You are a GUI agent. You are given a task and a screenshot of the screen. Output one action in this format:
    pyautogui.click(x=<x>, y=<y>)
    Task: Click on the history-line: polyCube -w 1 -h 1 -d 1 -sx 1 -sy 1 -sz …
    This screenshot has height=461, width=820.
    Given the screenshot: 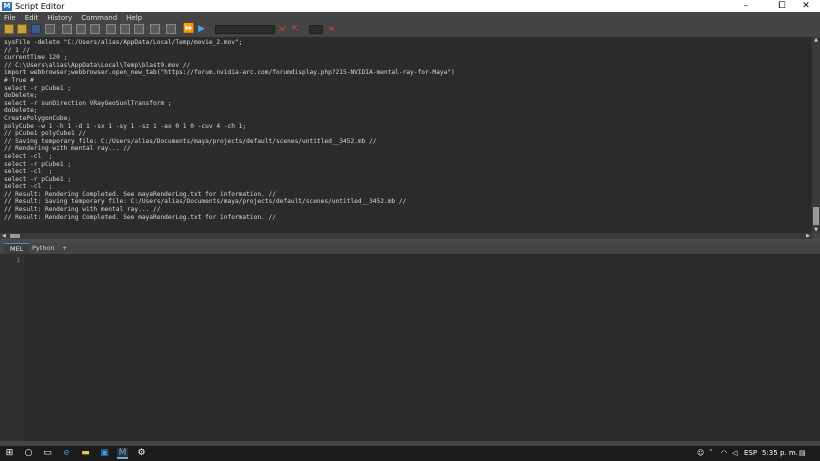 What is the action you would take?
    pyautogui.click(x=125, y=126)
    